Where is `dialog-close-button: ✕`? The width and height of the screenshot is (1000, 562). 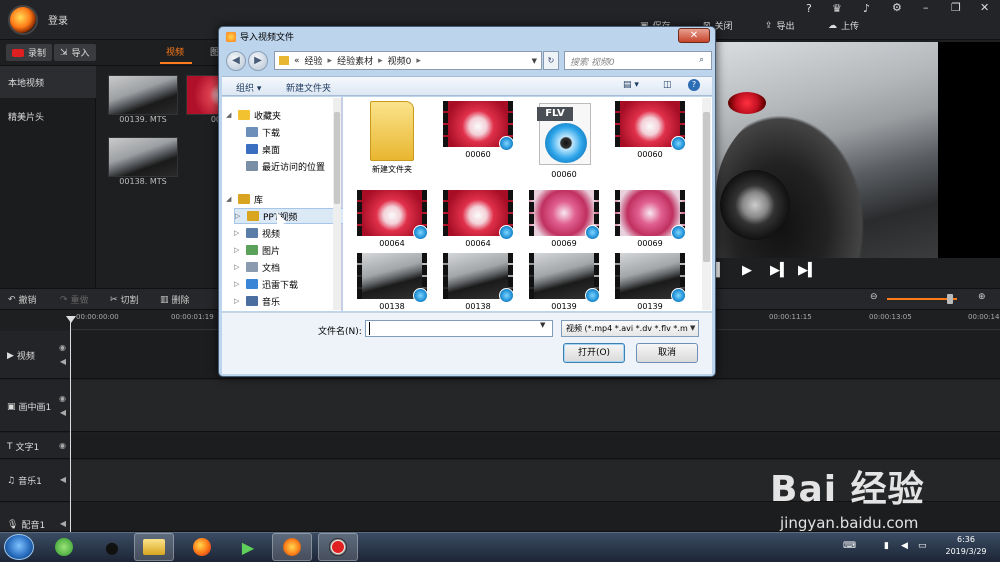 dialog-close-button: ✕ is located at coordinates (694, 35).